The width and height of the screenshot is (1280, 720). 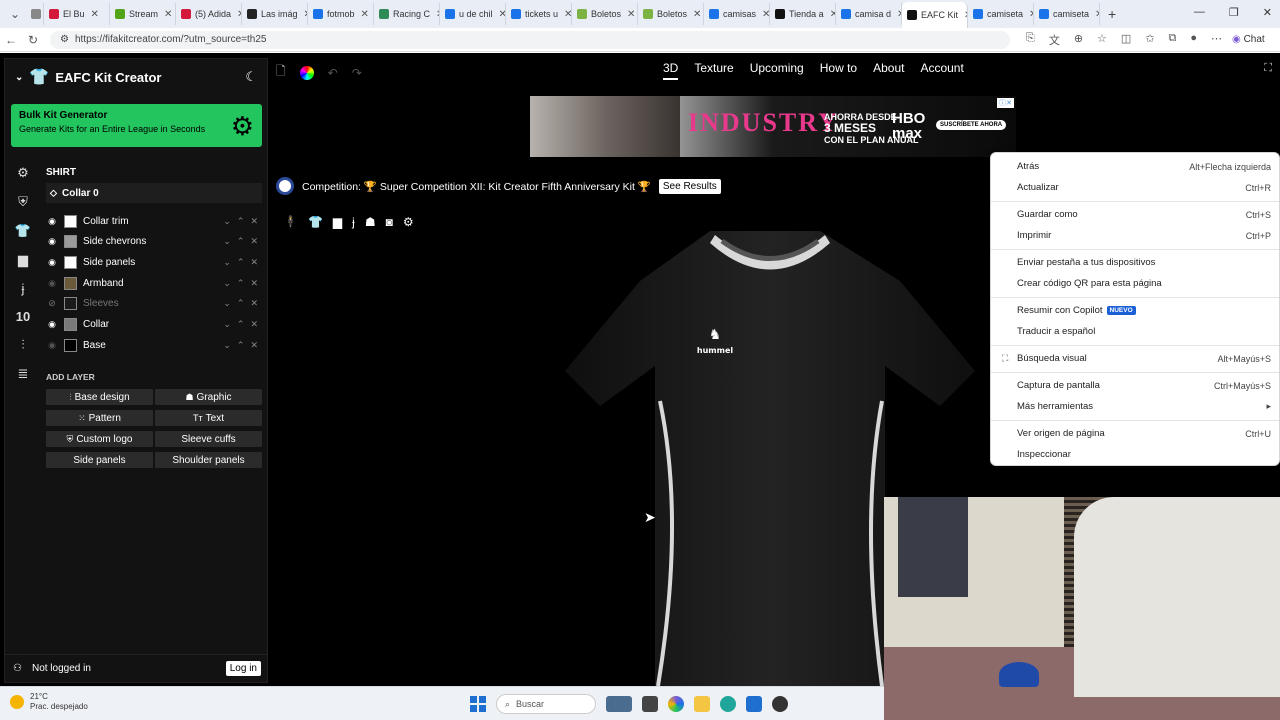 What do you see at coordinates (370, 222) in the screenshot?
I see `goalkeeper-icon: ☗` at bounding box center [370, 222].